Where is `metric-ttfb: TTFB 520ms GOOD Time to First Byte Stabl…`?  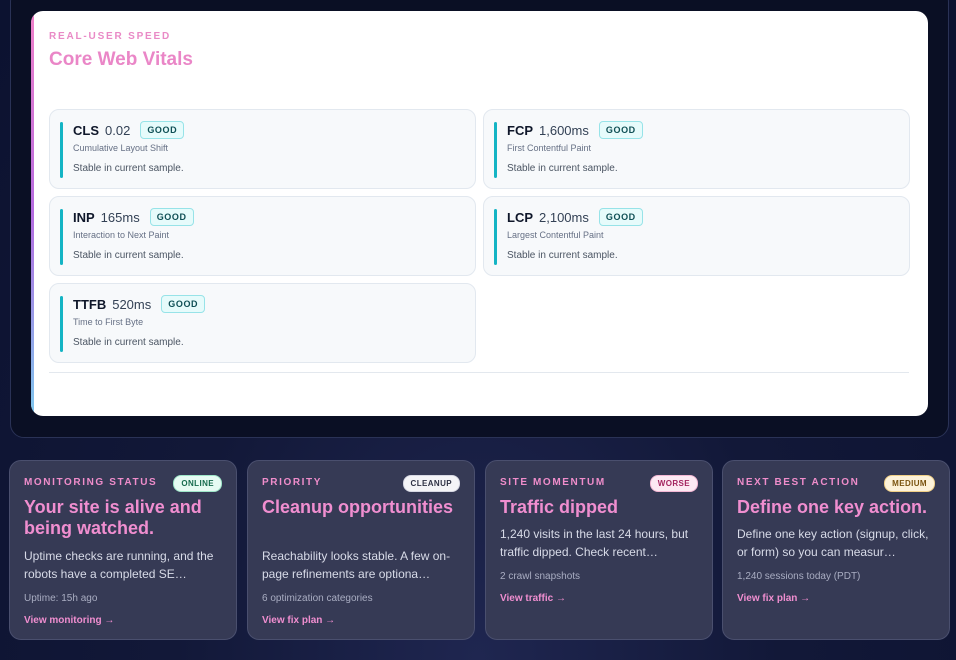
metric-ttfb: TTFB 520ms GOOD Time to First Byte Stabl… is located at coordinates (262, 323).